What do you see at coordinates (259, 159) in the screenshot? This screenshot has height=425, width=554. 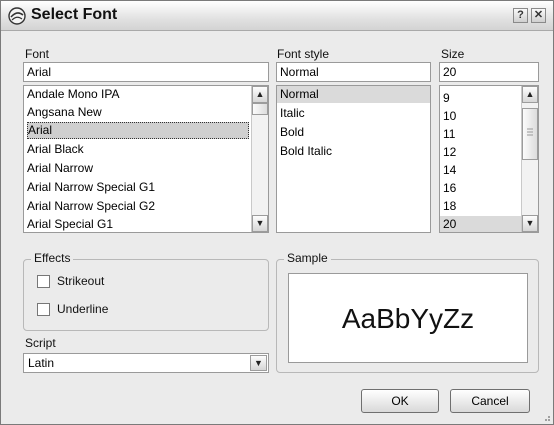 I see `font-list-scrollbar: ▲ ▼` at bounding box center [259, 159].